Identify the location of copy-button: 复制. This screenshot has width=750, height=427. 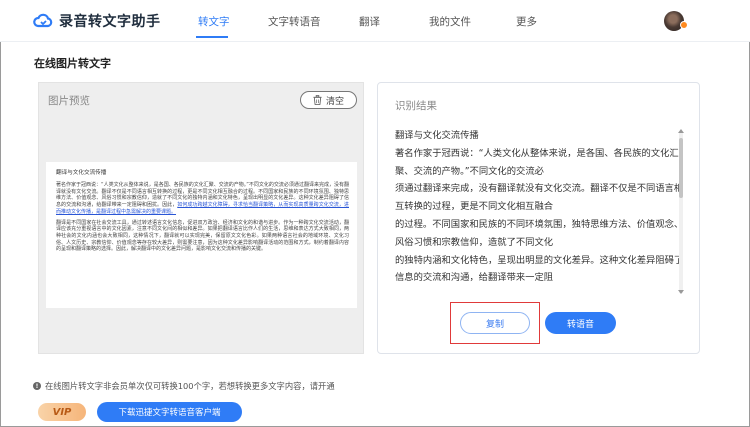
(495, 323).